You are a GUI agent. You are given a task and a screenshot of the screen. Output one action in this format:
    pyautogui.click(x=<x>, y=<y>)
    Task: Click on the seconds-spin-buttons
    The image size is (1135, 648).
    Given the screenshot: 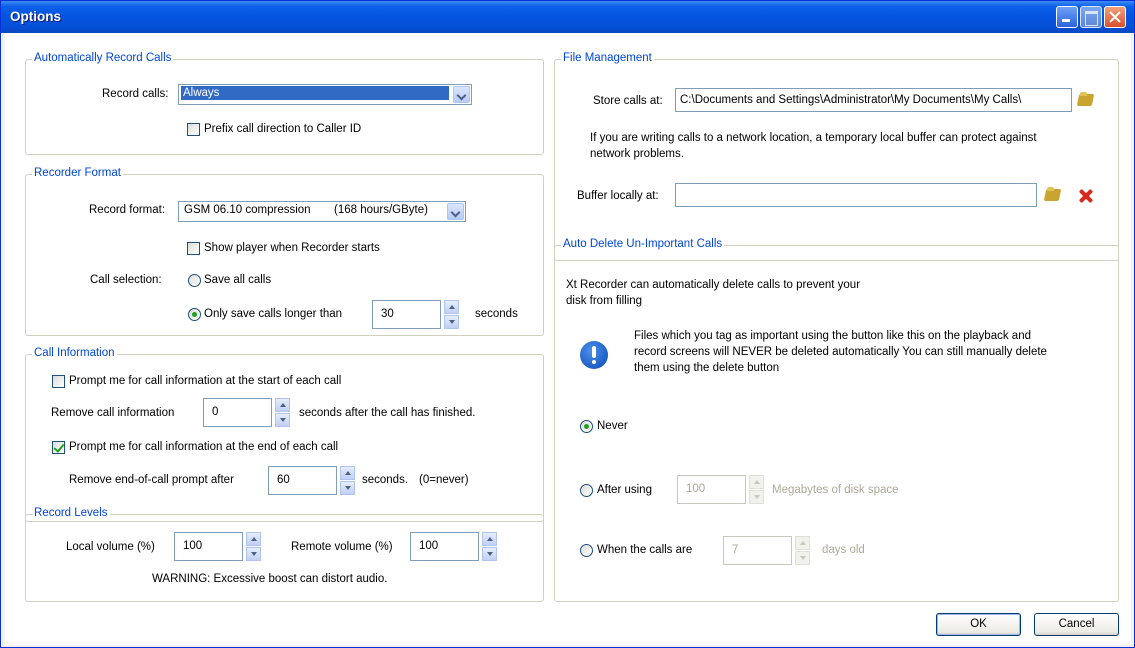 What is the action you would take?
    pyautogui.click(x=451, y=314)
    